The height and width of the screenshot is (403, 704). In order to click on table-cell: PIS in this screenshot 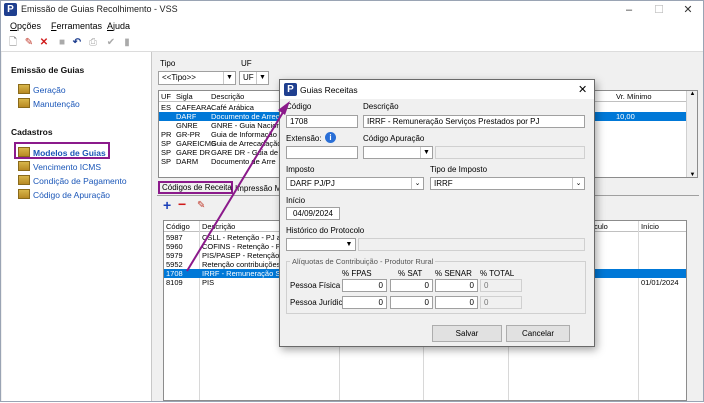, I will do `click(208, 282)`.